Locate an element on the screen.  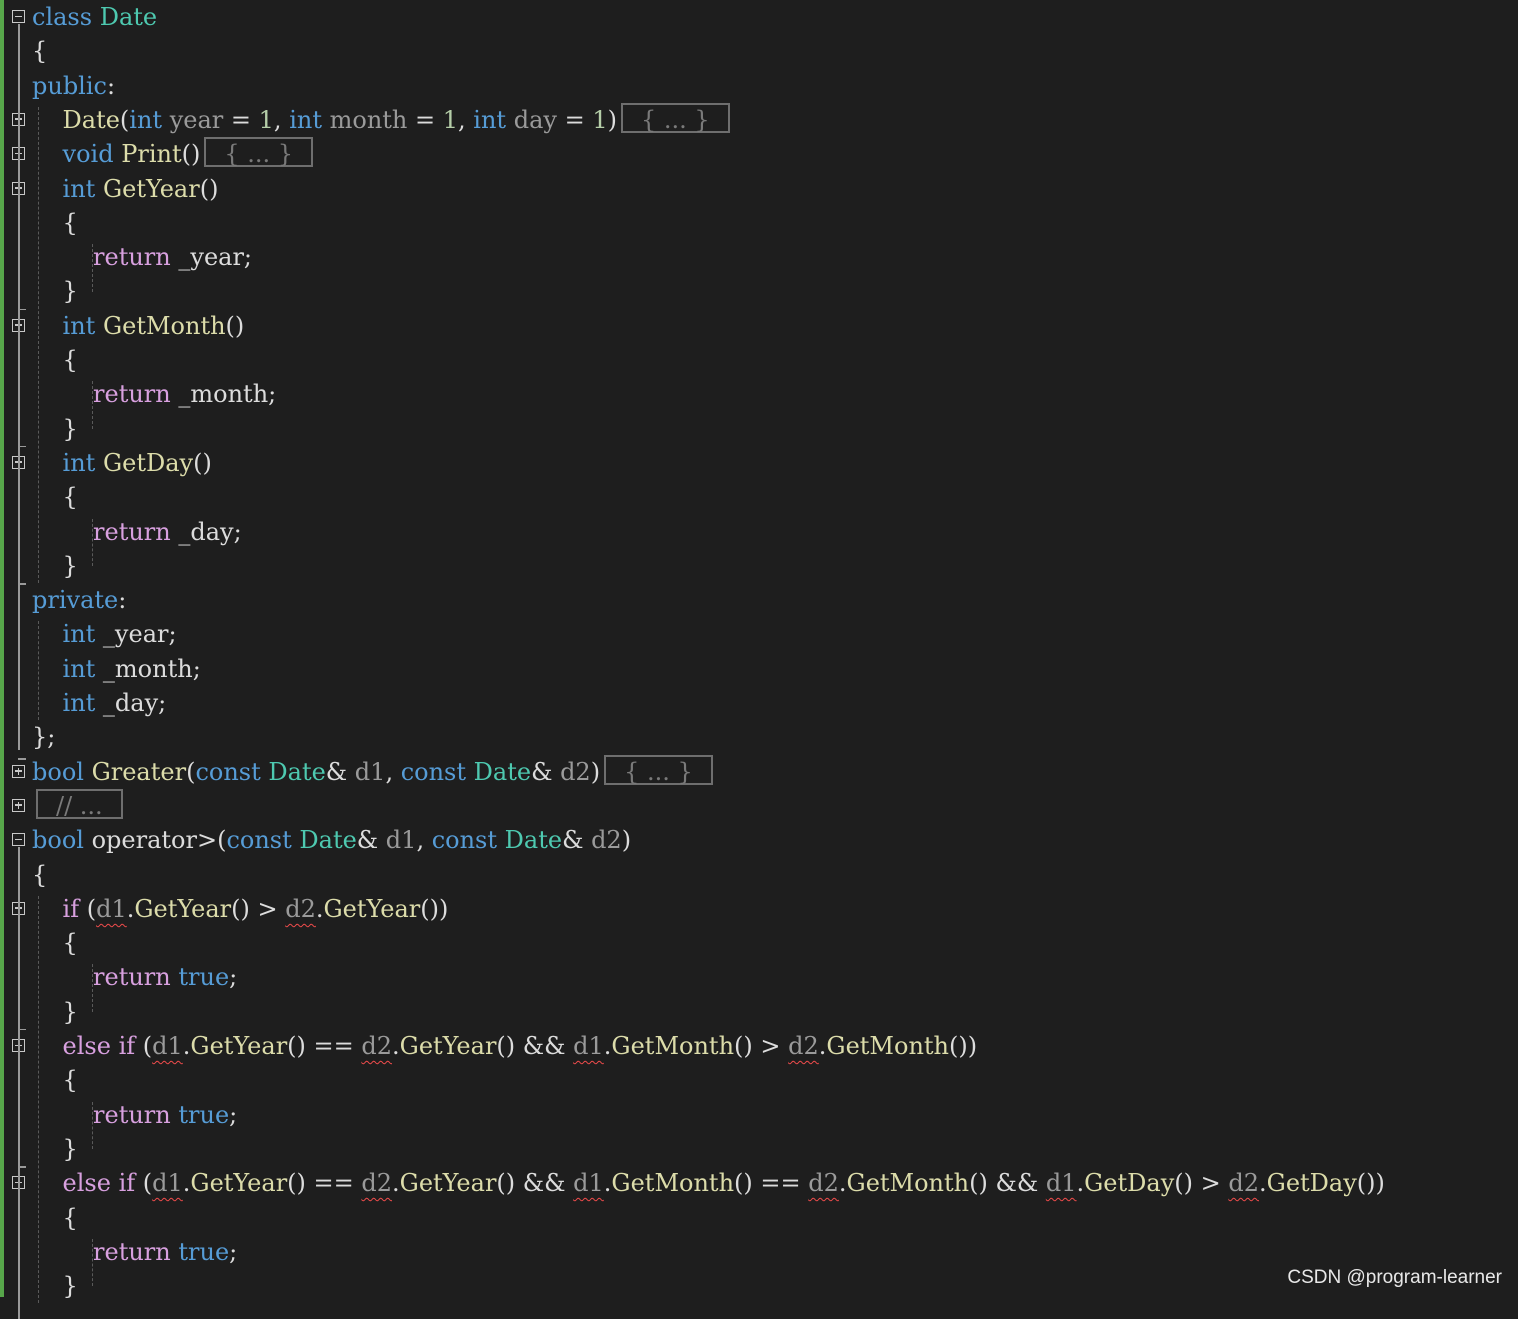
code-token: if is located at coordinates (71, 908).